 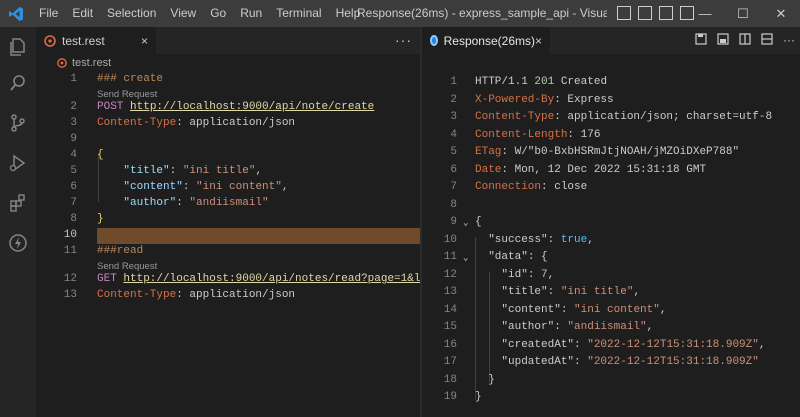 What do you see at coordinates (131, 13) in the screenshot?
I see `menu-selection: Selection` at bounding box center [131, 13].